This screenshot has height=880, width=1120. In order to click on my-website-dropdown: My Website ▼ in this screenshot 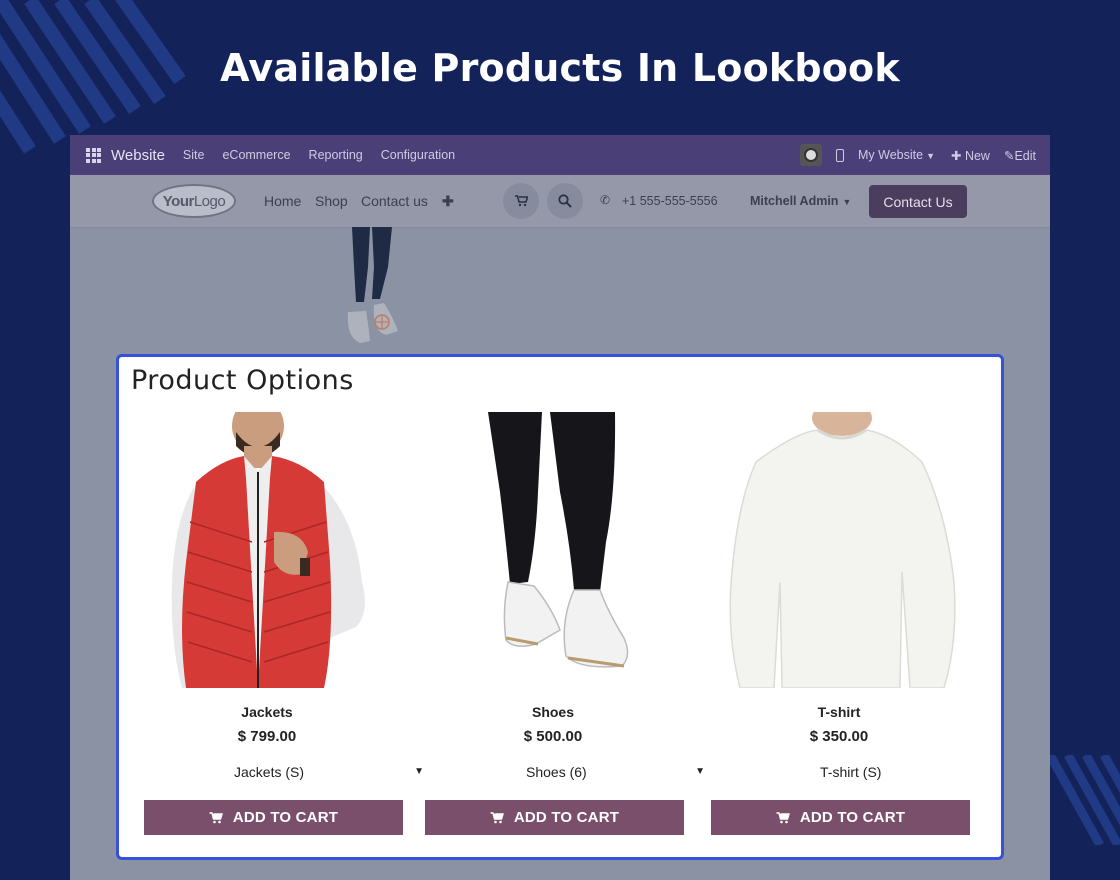, I will do `click(896, 155)`.